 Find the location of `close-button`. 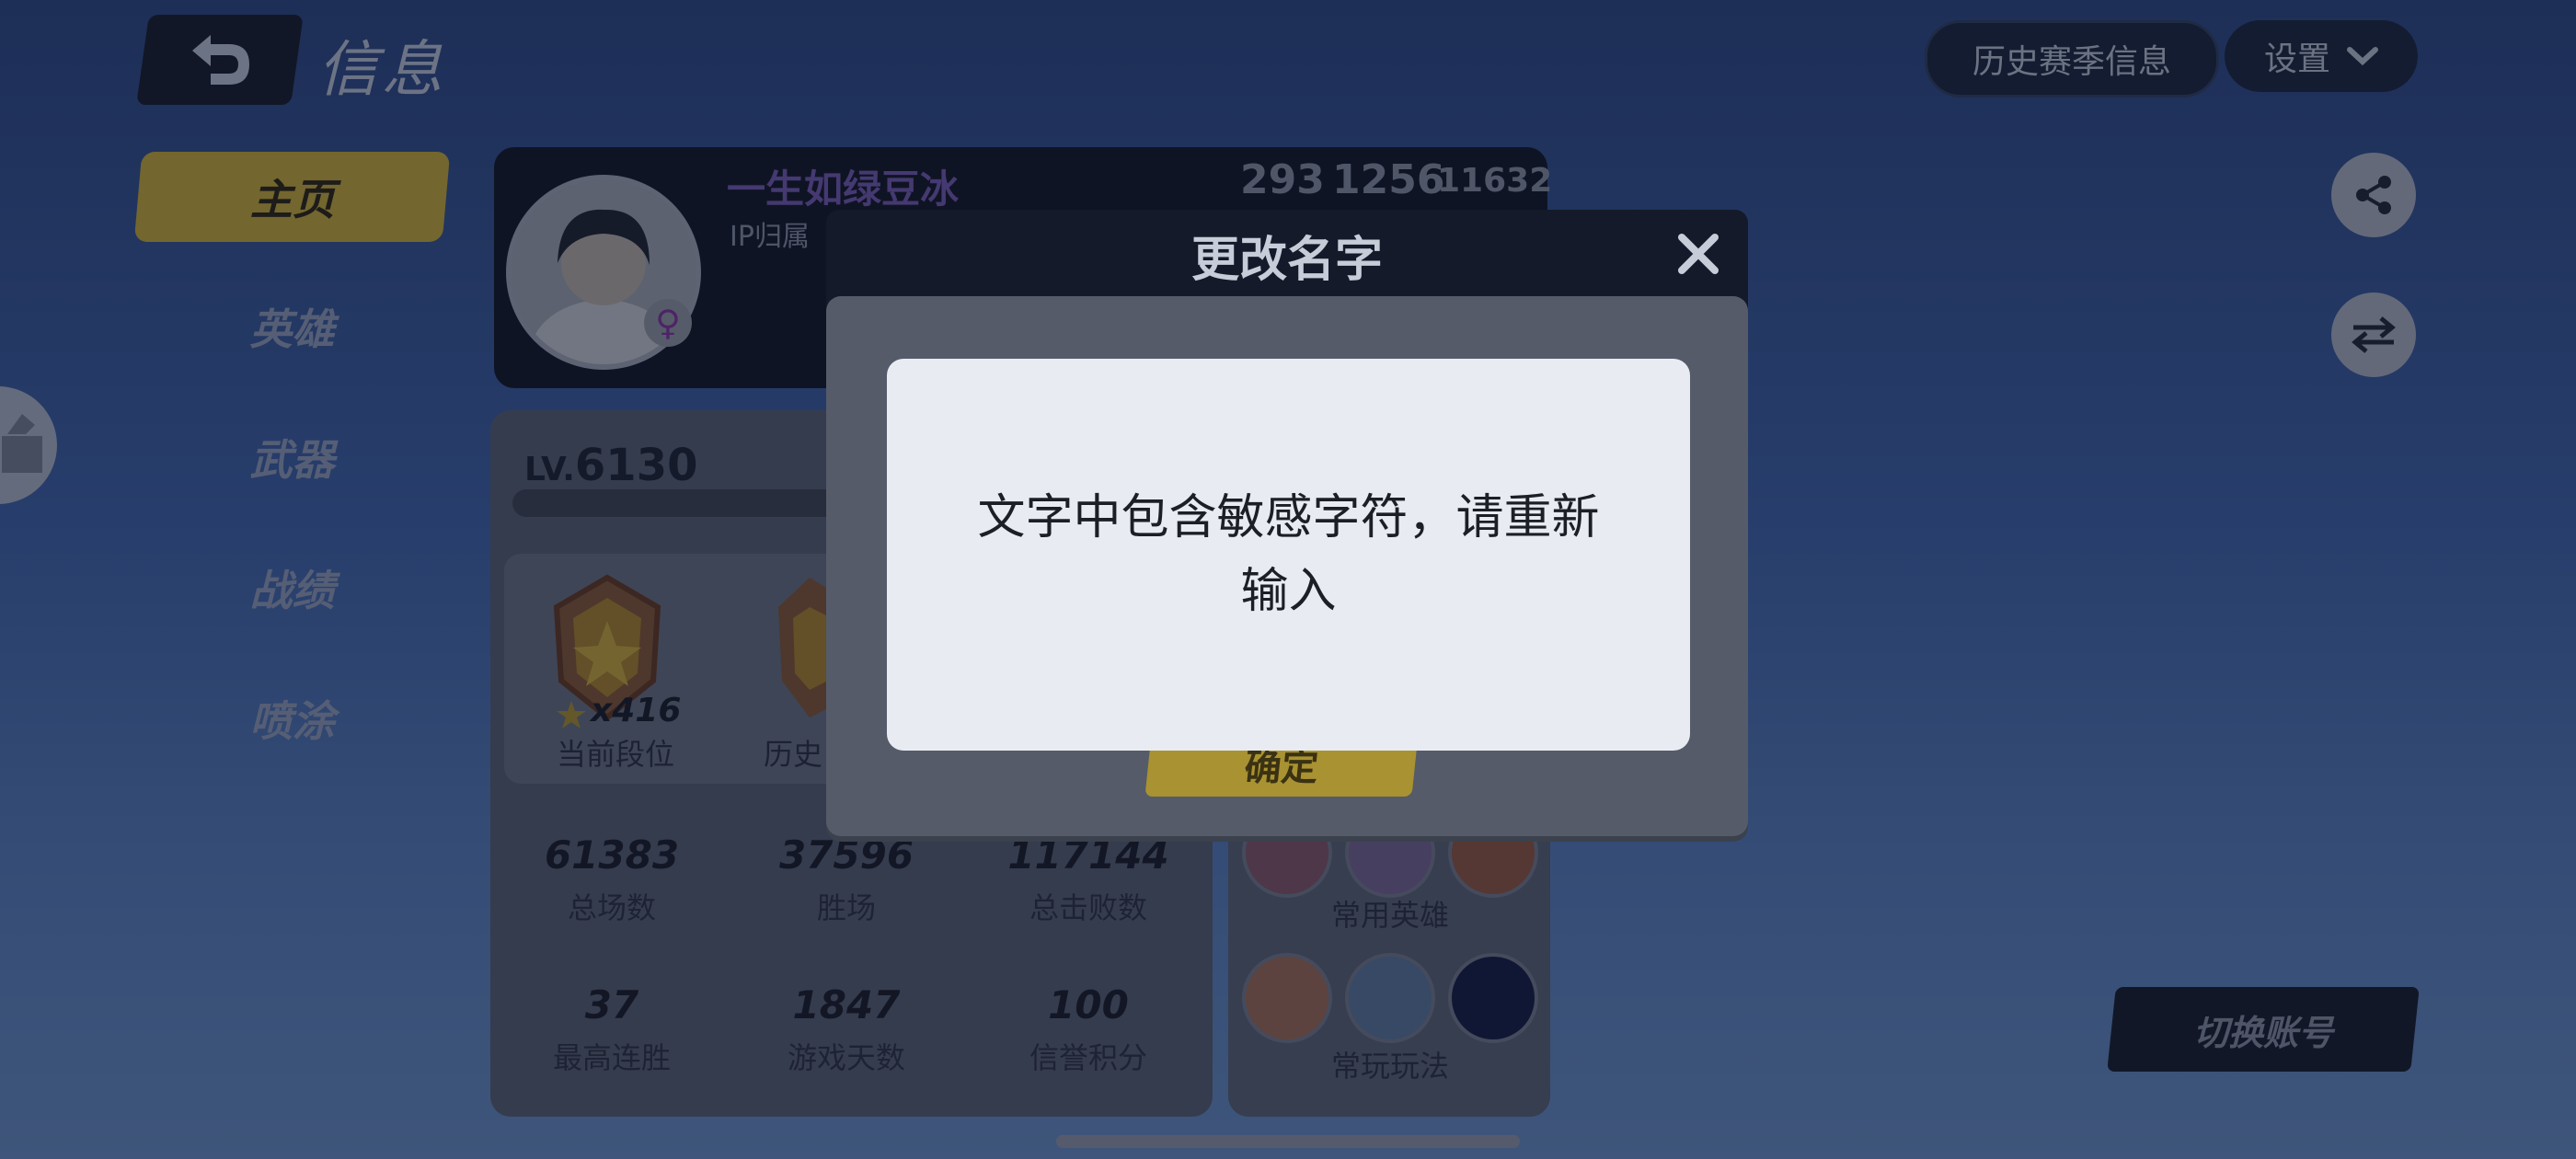

close-button is located at coordinates (1698, 254).